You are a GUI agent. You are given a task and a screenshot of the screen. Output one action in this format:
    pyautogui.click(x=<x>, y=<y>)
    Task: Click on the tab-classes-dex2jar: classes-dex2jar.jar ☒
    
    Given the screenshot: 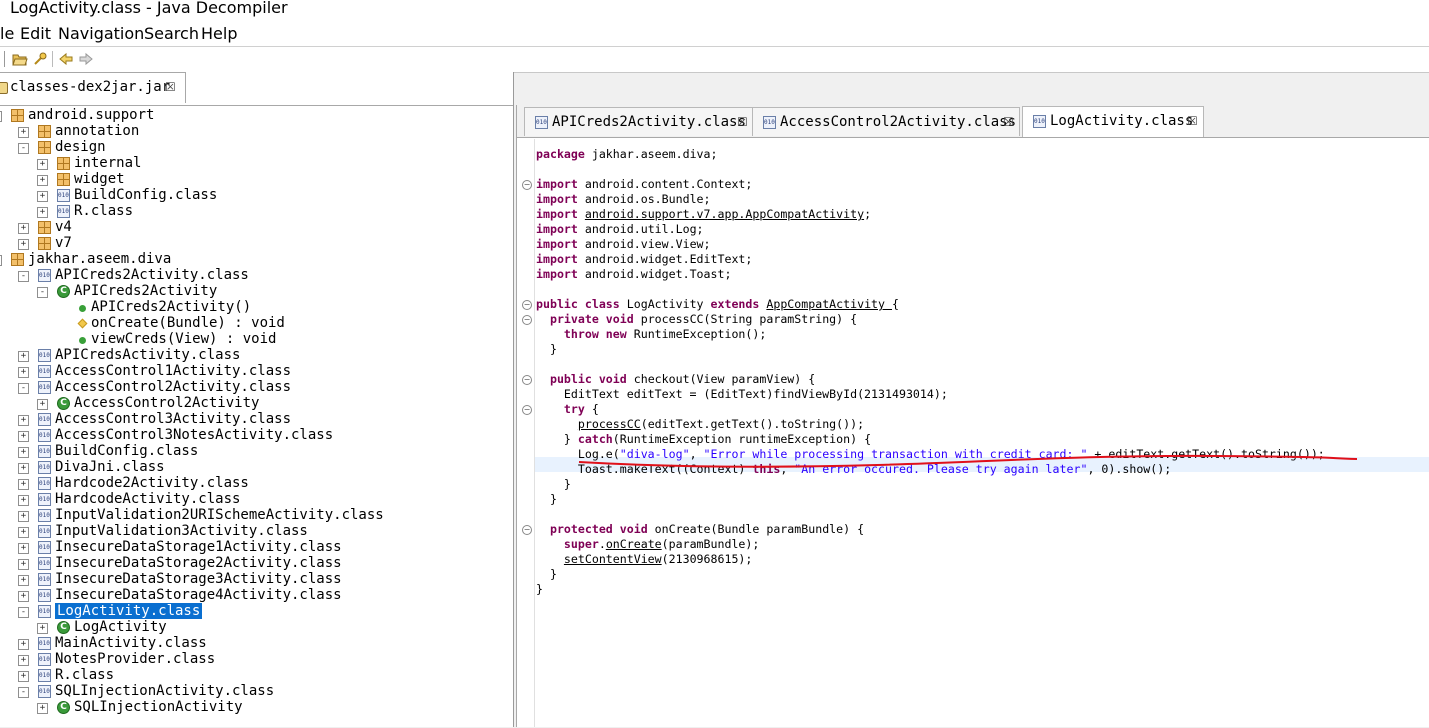 What is the action you would take?
    pyautogui.click(x=93, y=87)
    